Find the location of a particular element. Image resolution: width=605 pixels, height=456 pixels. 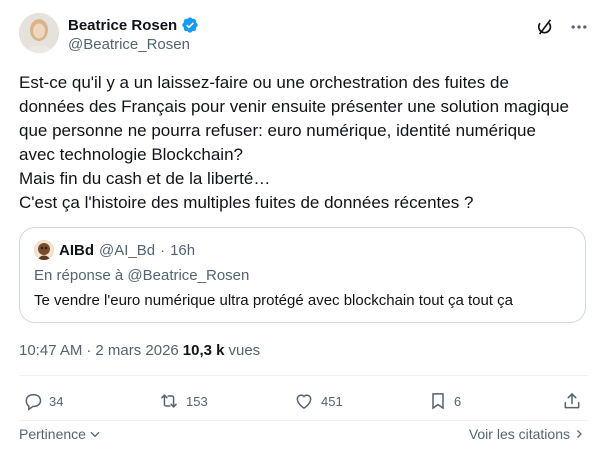

more-icon is located at coordinates (579, 27).